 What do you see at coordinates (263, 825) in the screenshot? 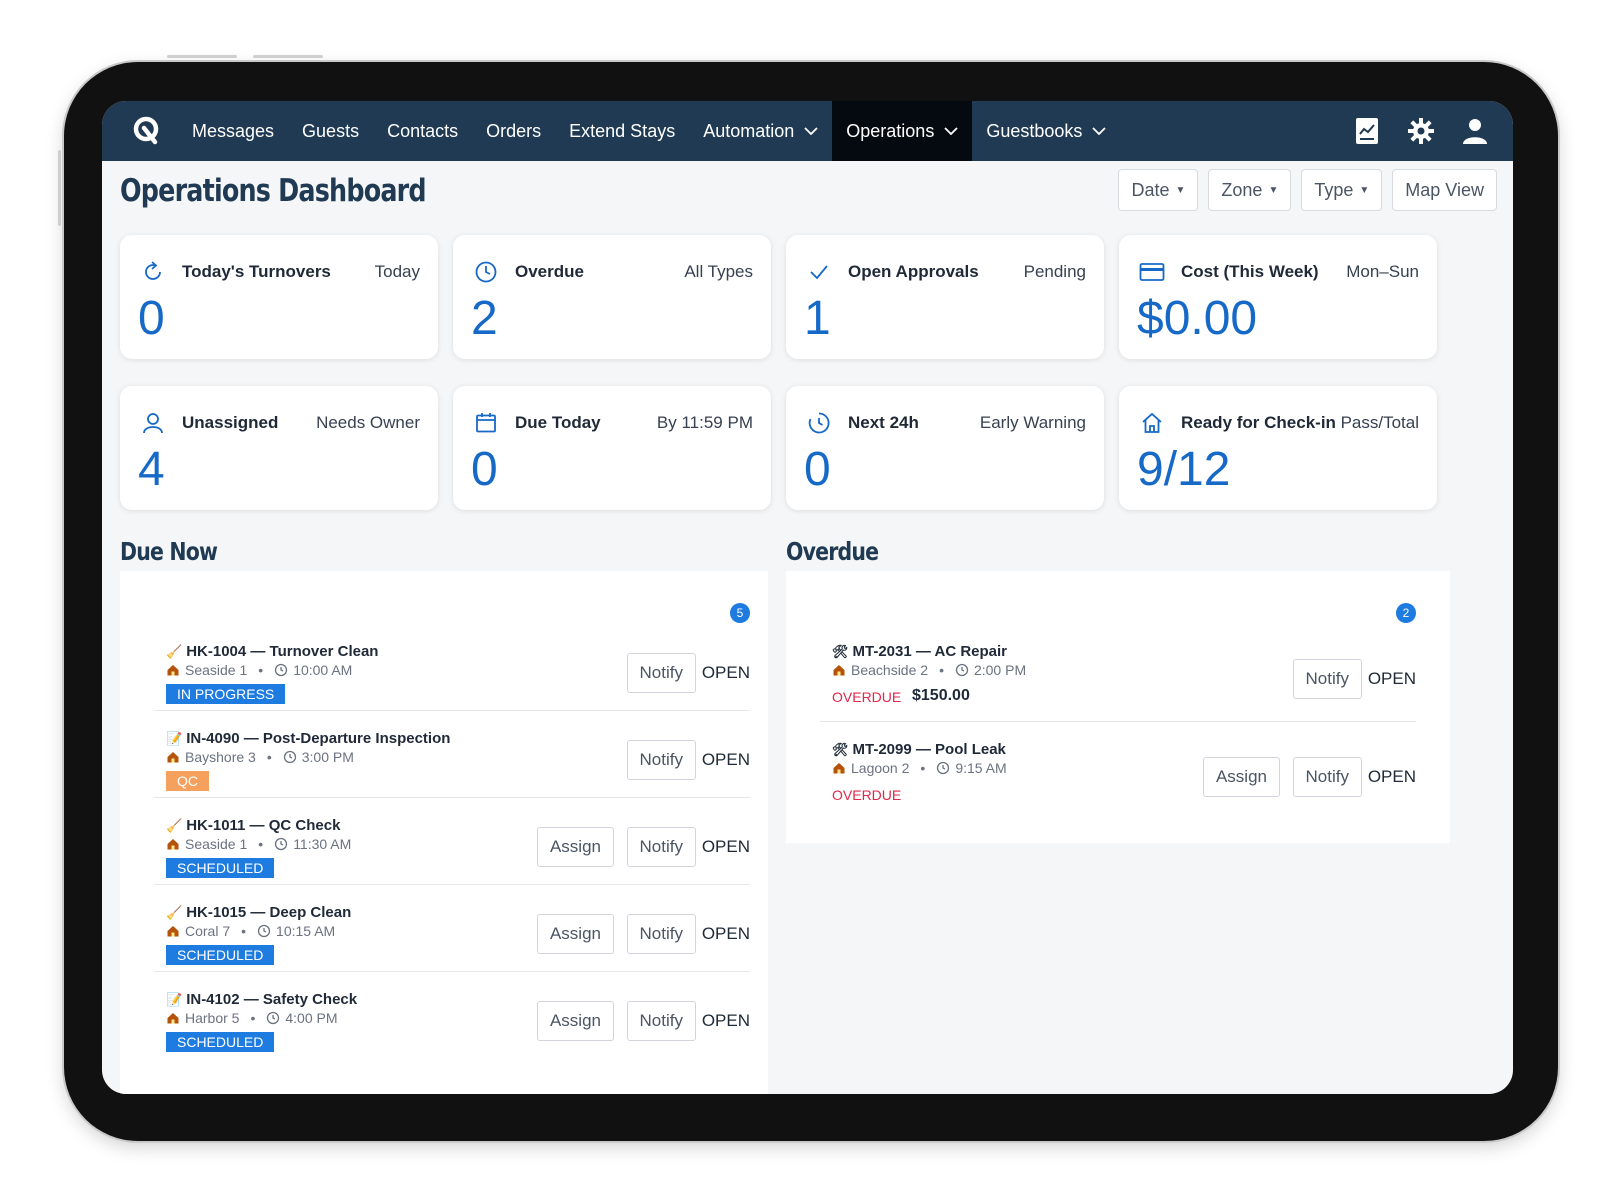
I see `task-title-text: HK-1011 — QC Check` at bounding box center [263, 825].